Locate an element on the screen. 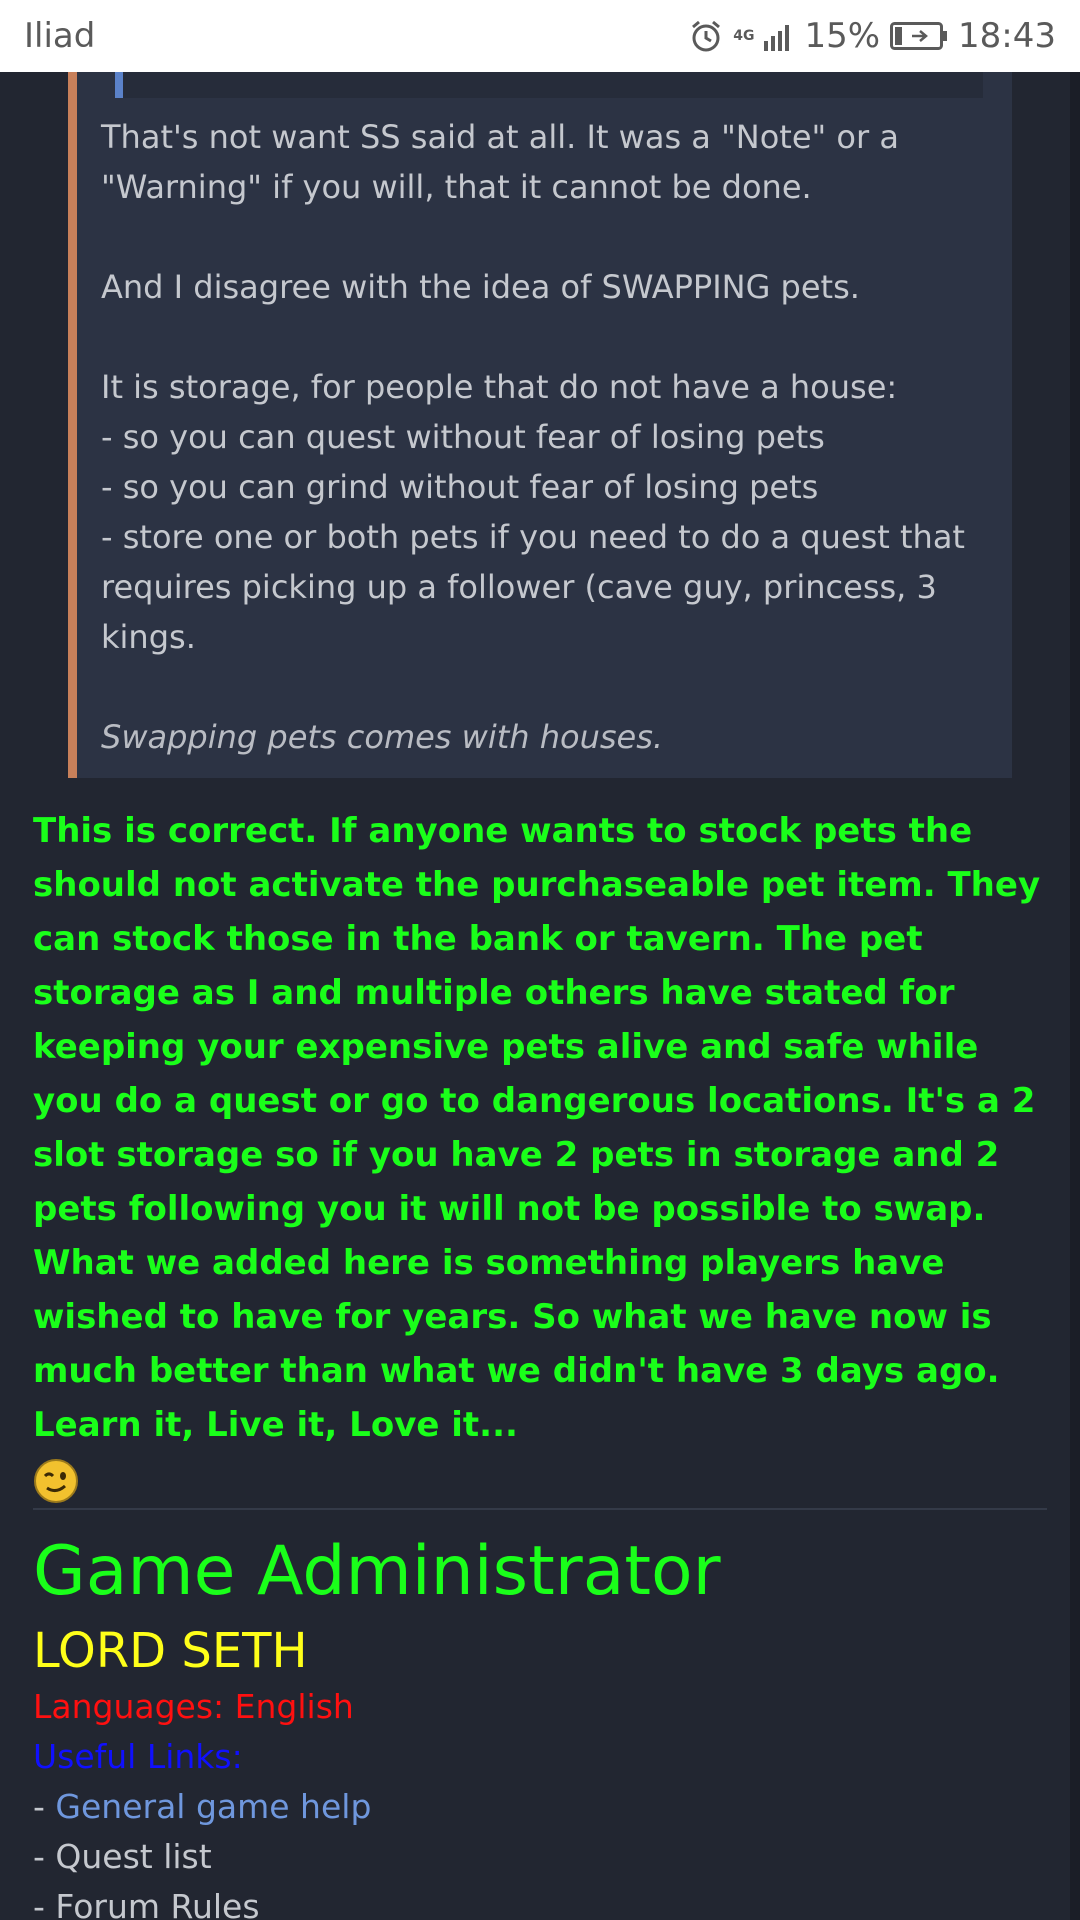  signature-forum-rules: - Forum Rules is located at coordinates (146, 1903).